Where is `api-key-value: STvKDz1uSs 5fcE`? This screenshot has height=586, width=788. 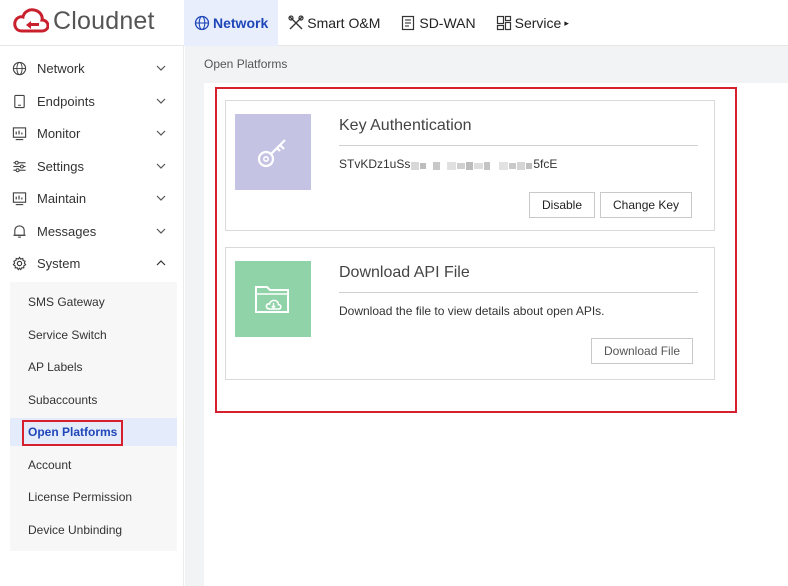 api-key-value: STvKDz1uSs 5fcE is located at coordinates (448, 164).